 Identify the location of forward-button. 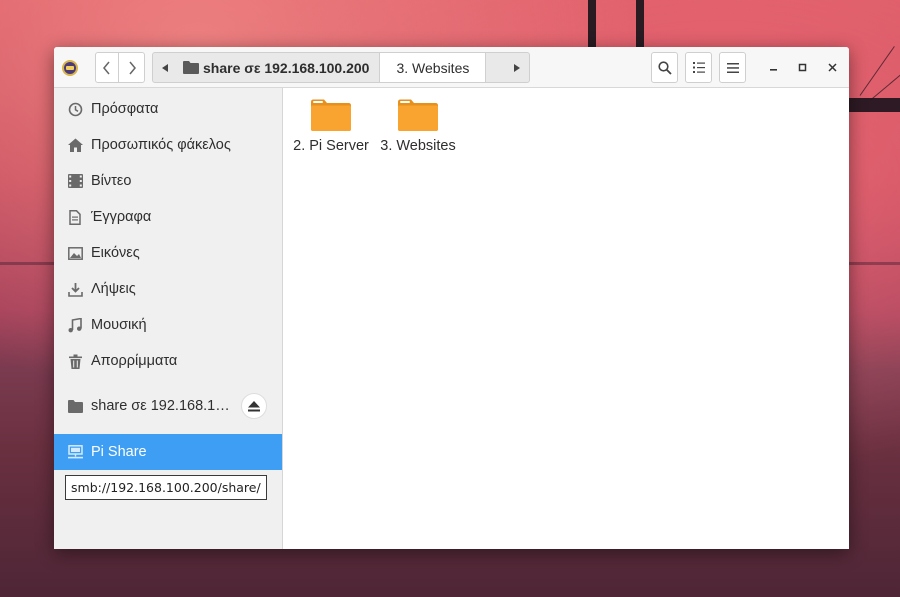
(132, 67).